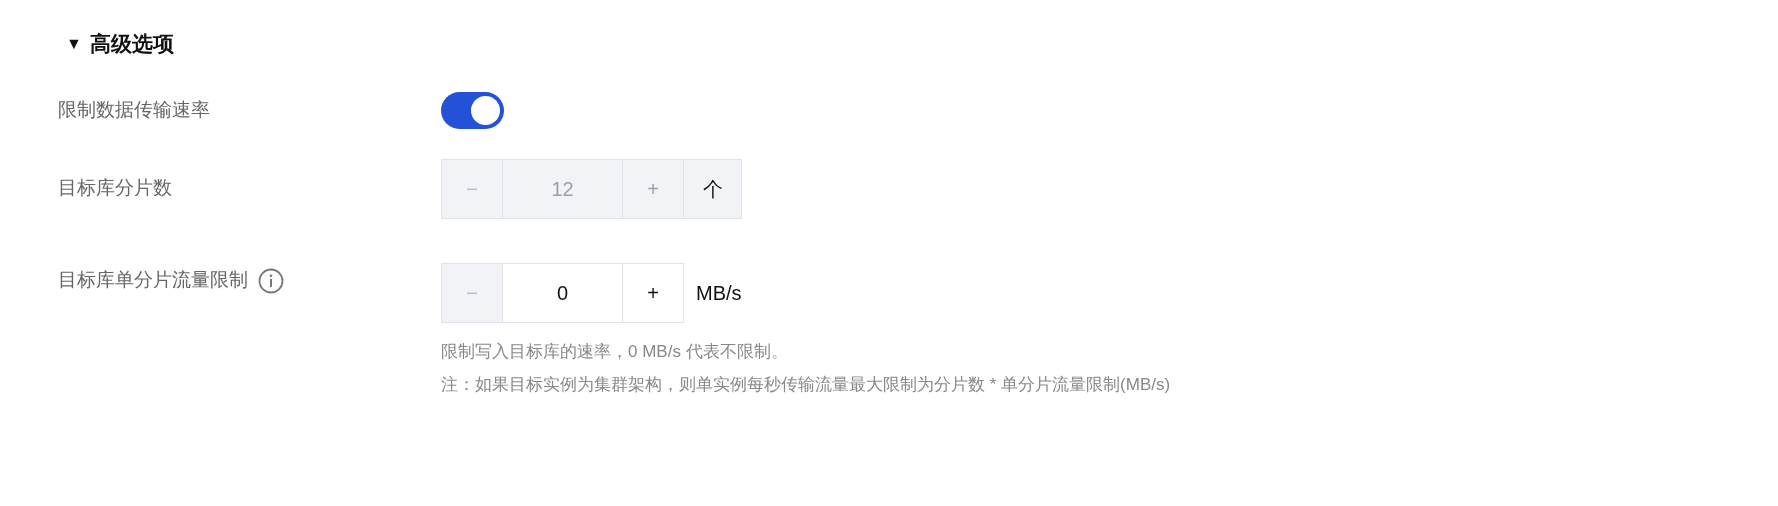 The width and height of the screenshot is (1778, 506). I want to click on toggle-switch, so click(472, 110).